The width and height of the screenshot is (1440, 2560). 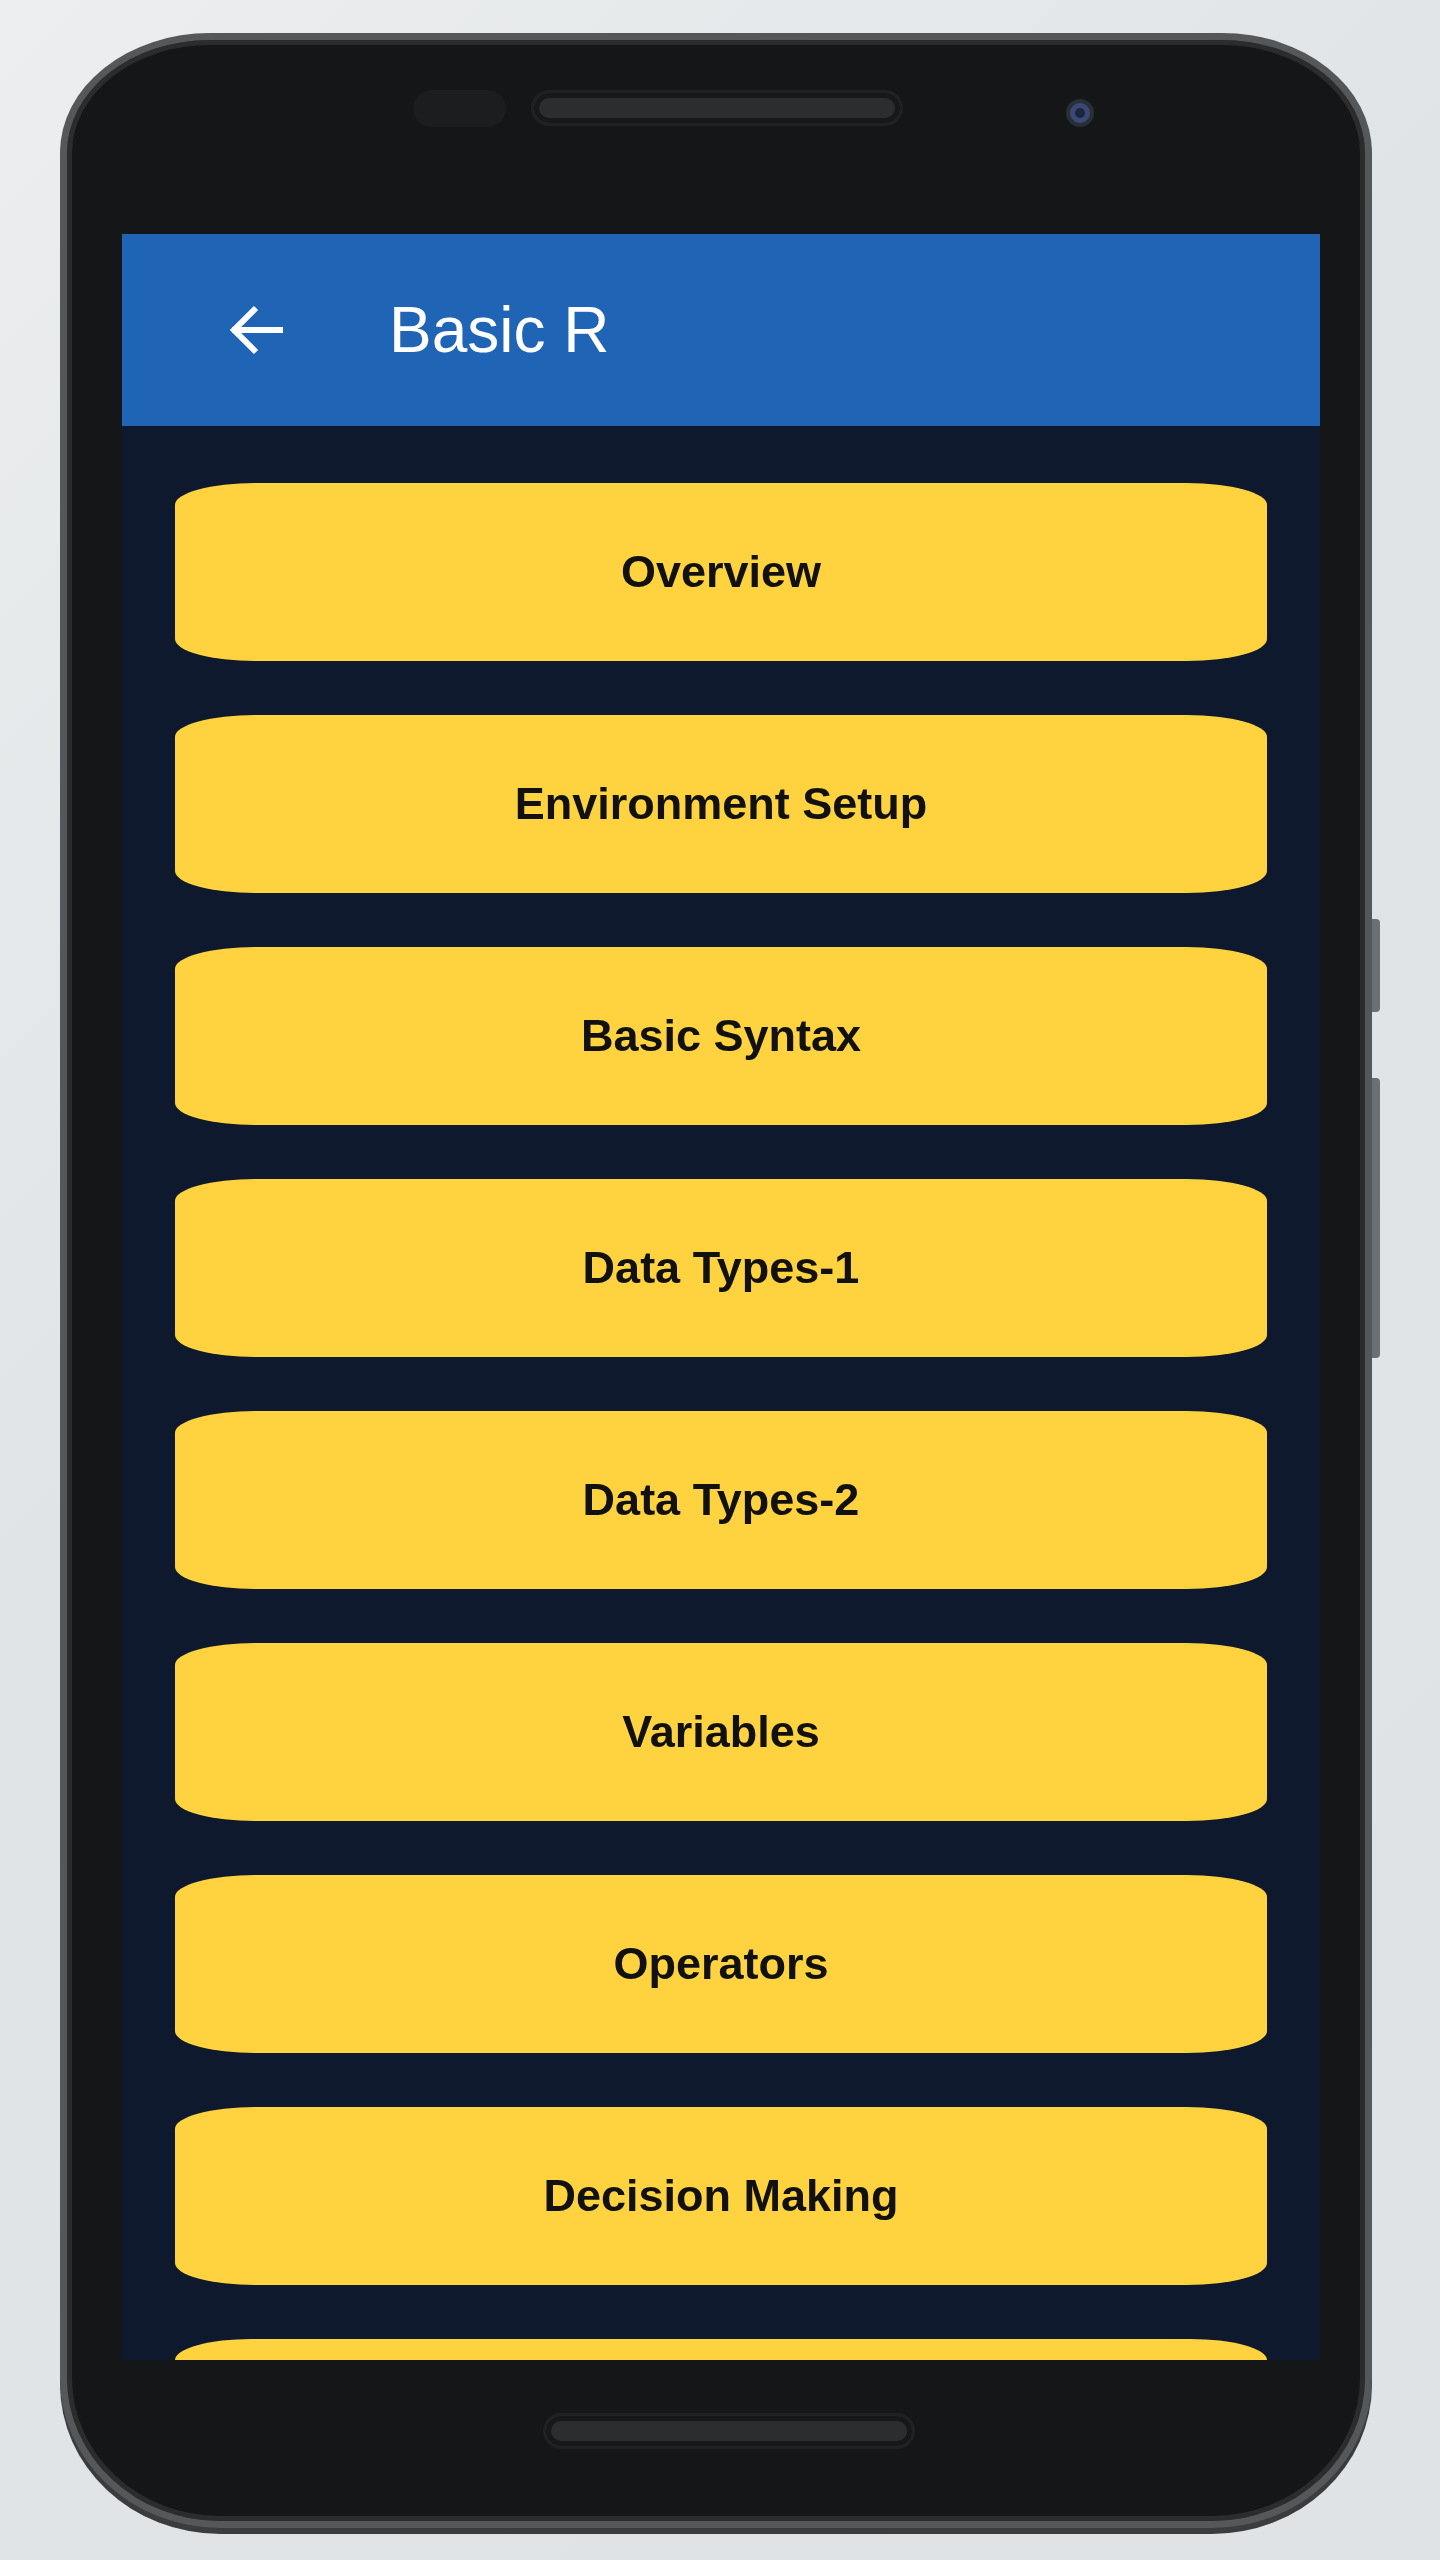 What do you see at coordinates (721, 1268) in the screenshot?
I see `topic-button: Data Types-1` at bounding box center [721, 1268].